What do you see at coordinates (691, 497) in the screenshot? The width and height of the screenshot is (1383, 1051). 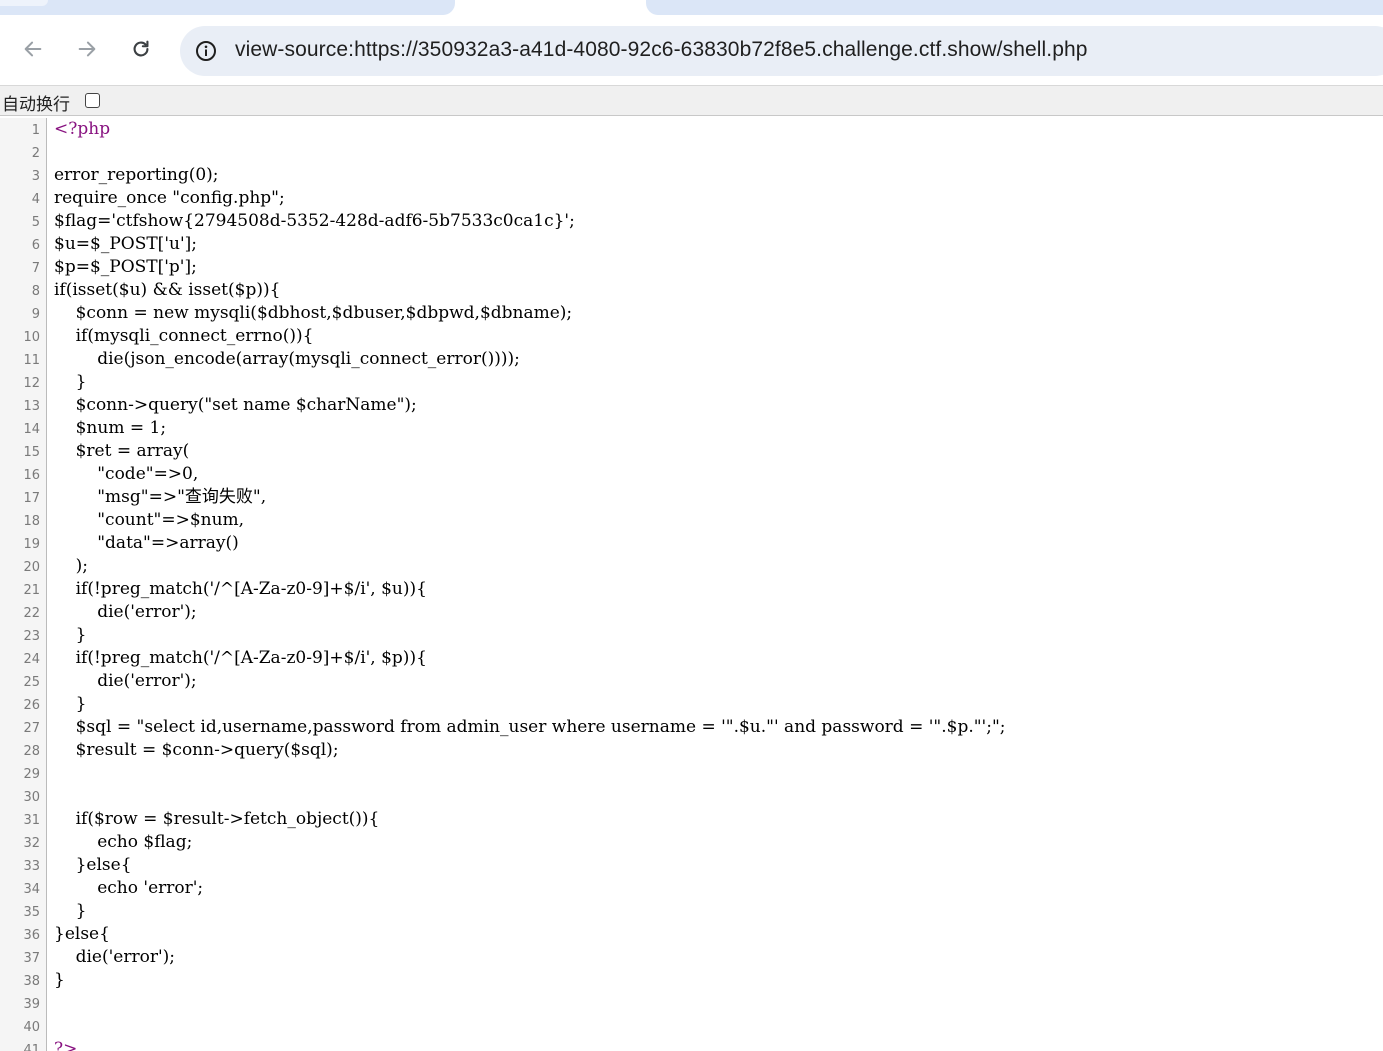 I see `source-line: 17 "msg"=>"查询失败",` at bounding box center [691, 497].